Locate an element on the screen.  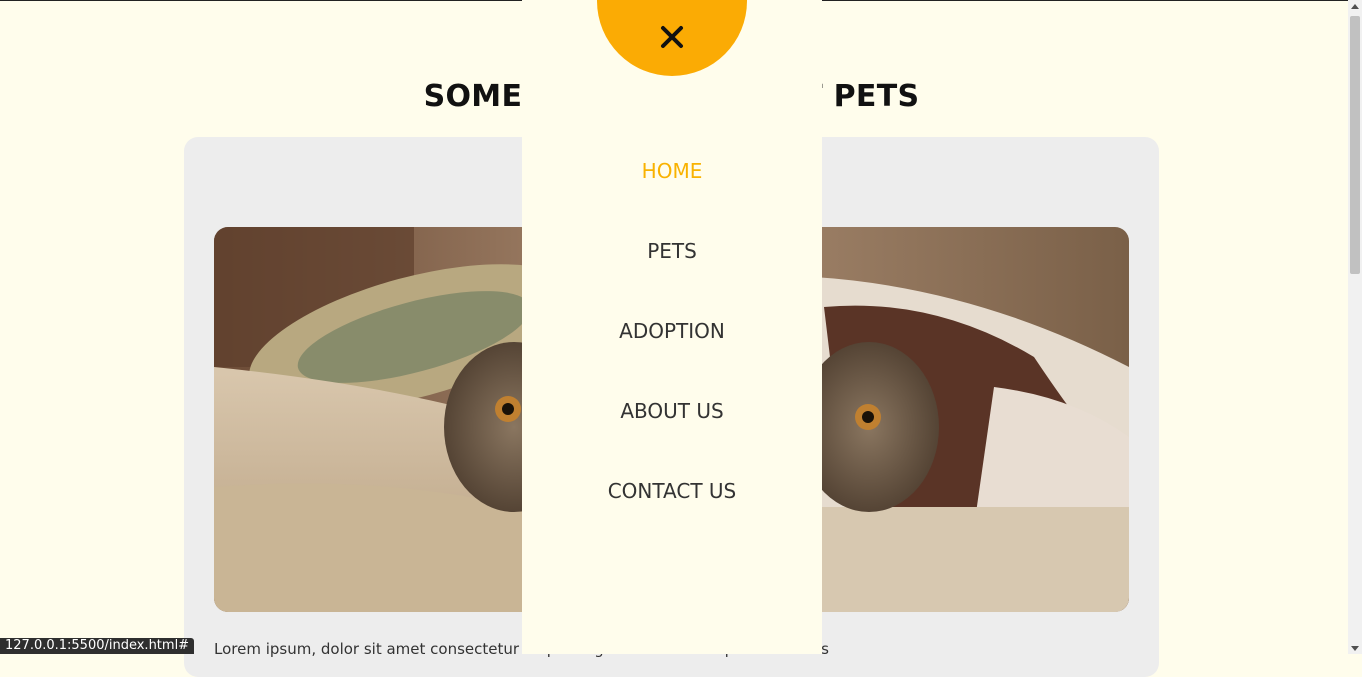
nav-item-contact-us: CONTACT US is located at coordinates (672, 511).